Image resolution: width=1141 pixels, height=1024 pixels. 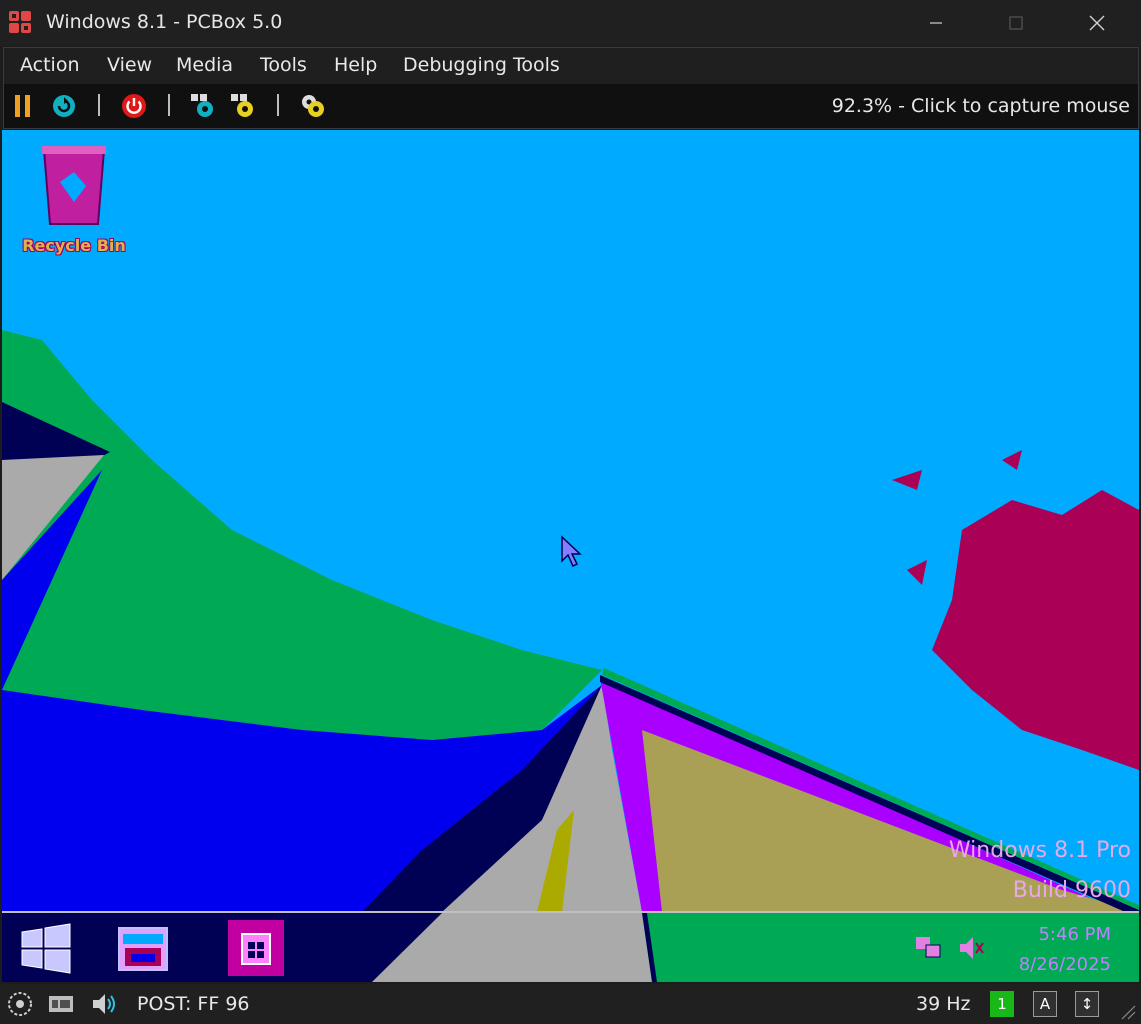 I want to click on menu-help: Help, so click(x=355, y=65).